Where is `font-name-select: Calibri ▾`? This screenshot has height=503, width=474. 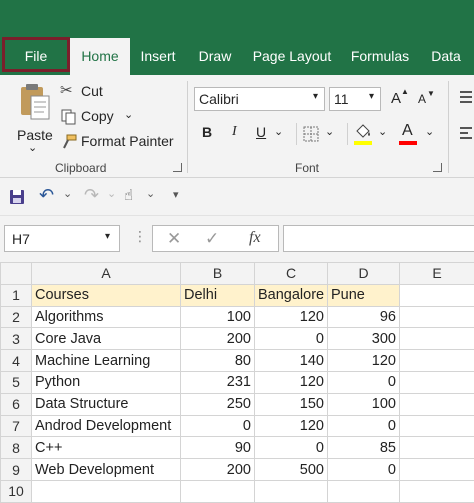 font-name-select: Calibri ▾ is located at coordinates (259, 99).